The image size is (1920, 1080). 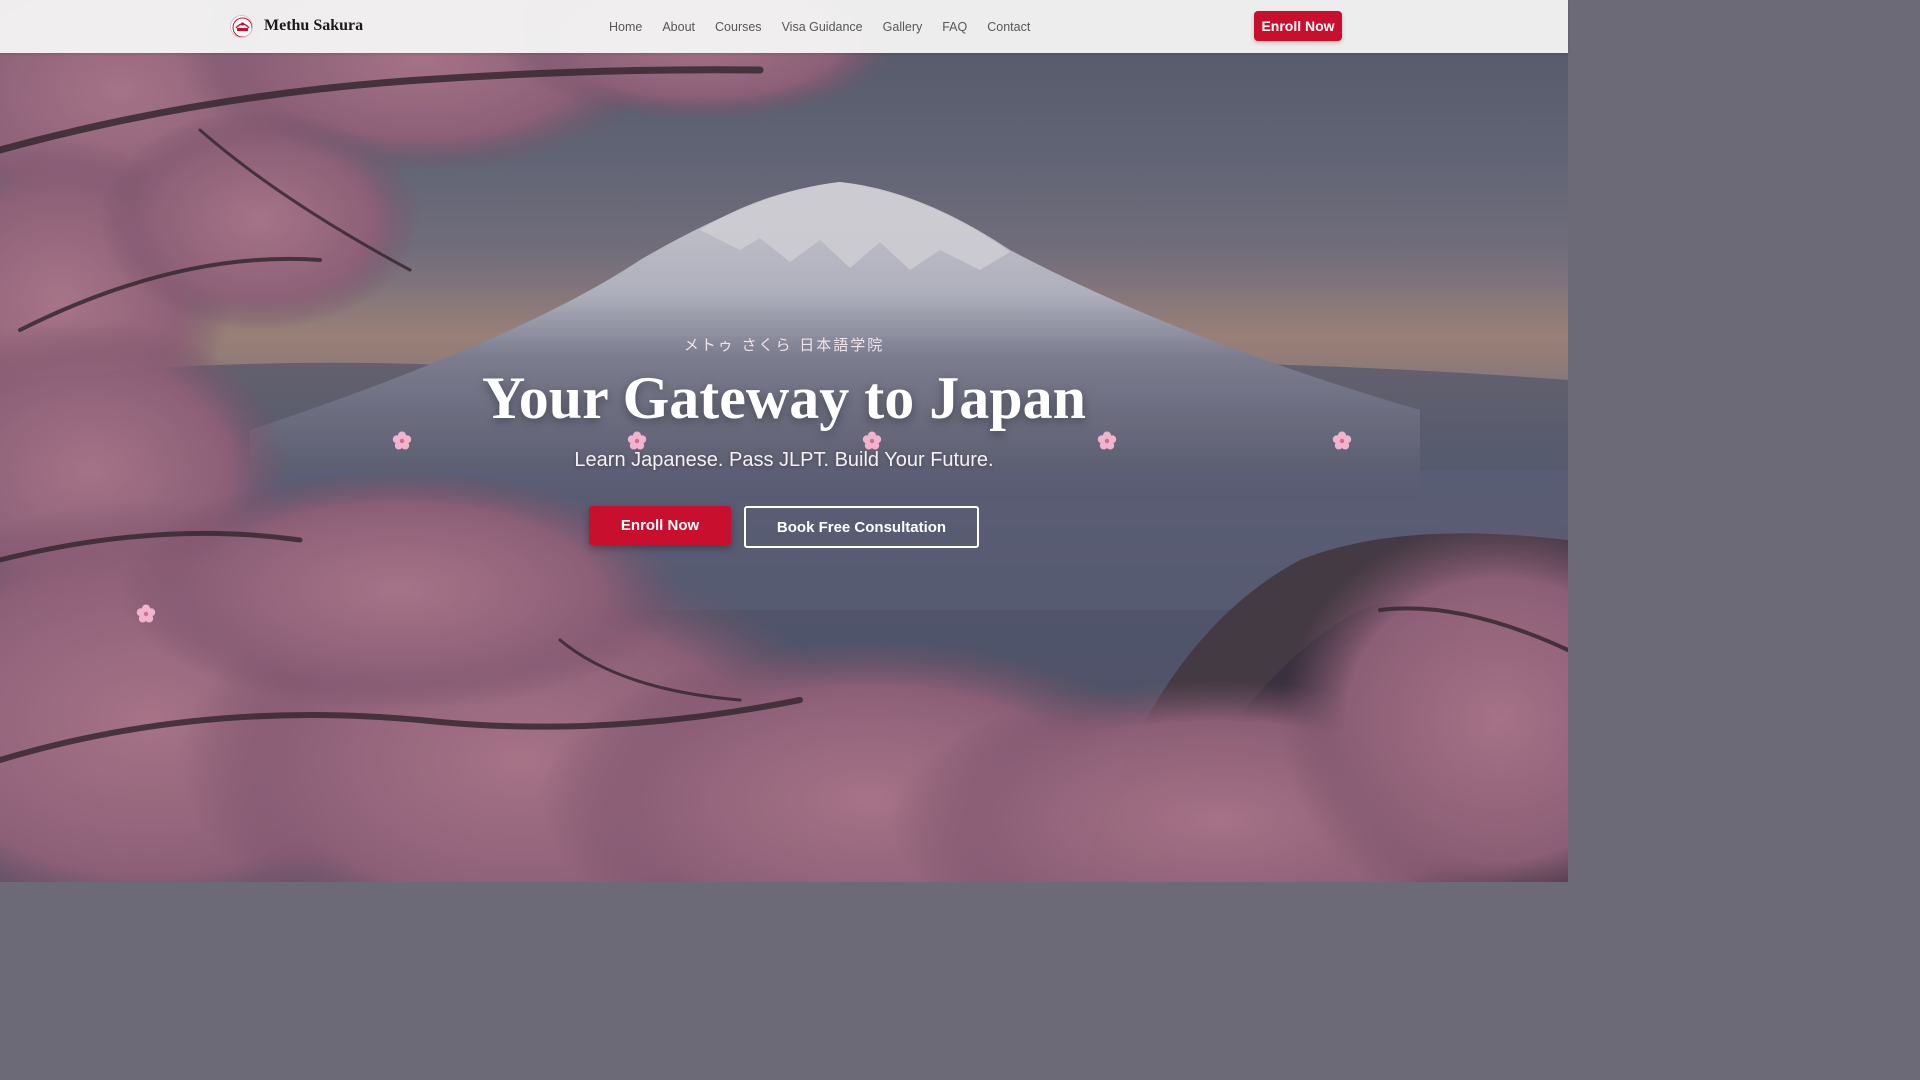 I want to click on brand-home-link: Methu Sakura, so click(x=296, y=26).